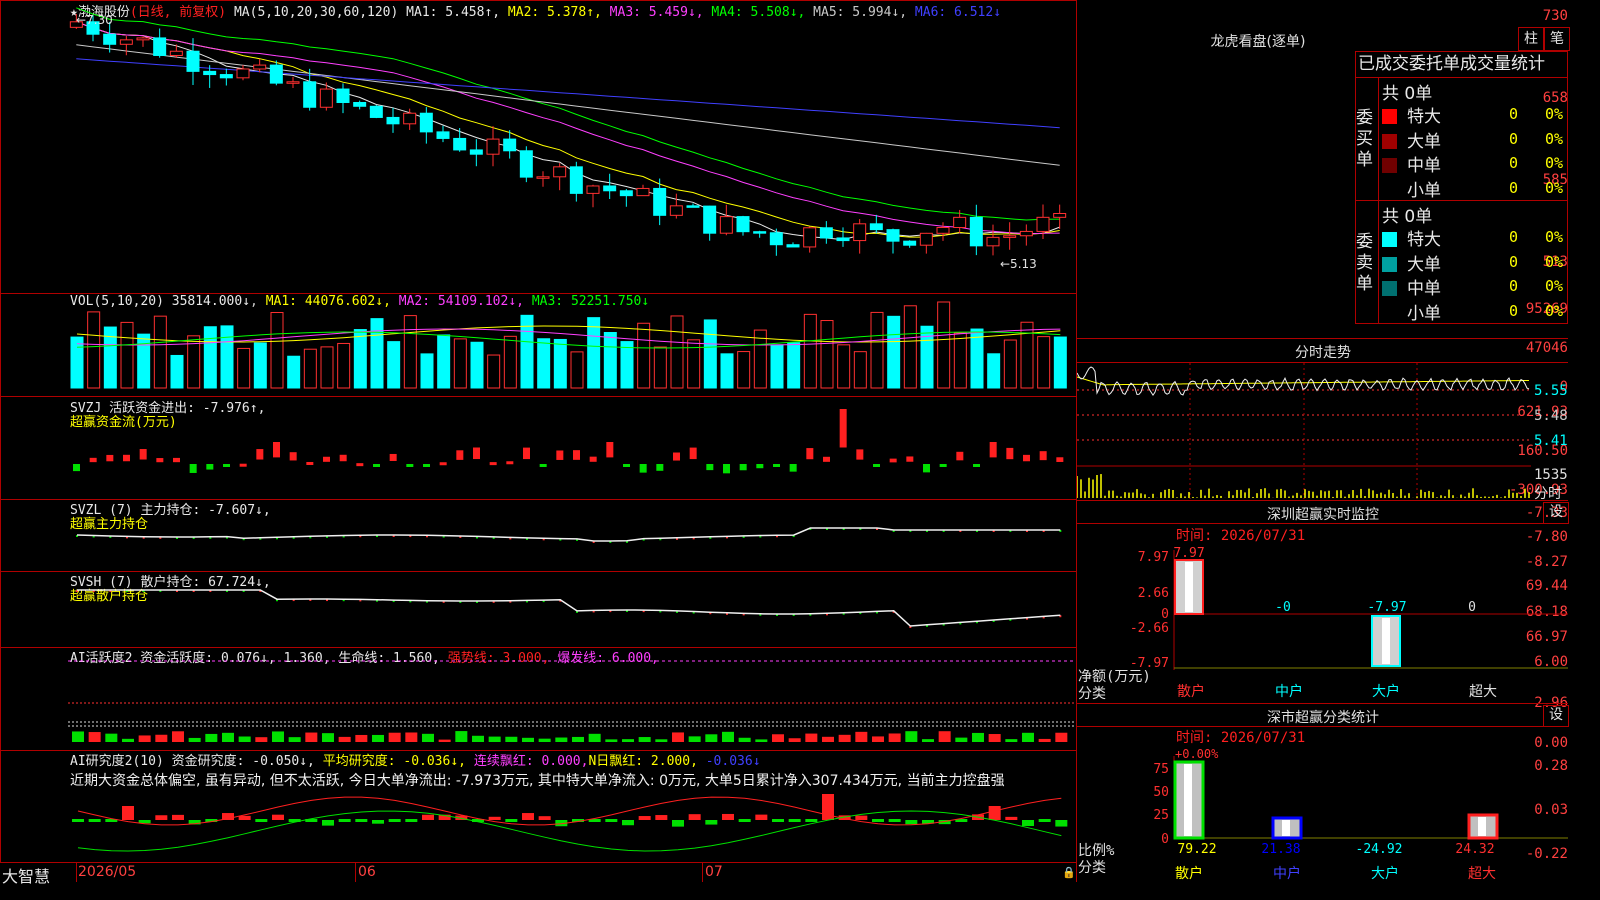  Describe the element at coordinates (1092, 694) in the screenshot. I see `sz-monitor-cat-label: 分类` at that location.